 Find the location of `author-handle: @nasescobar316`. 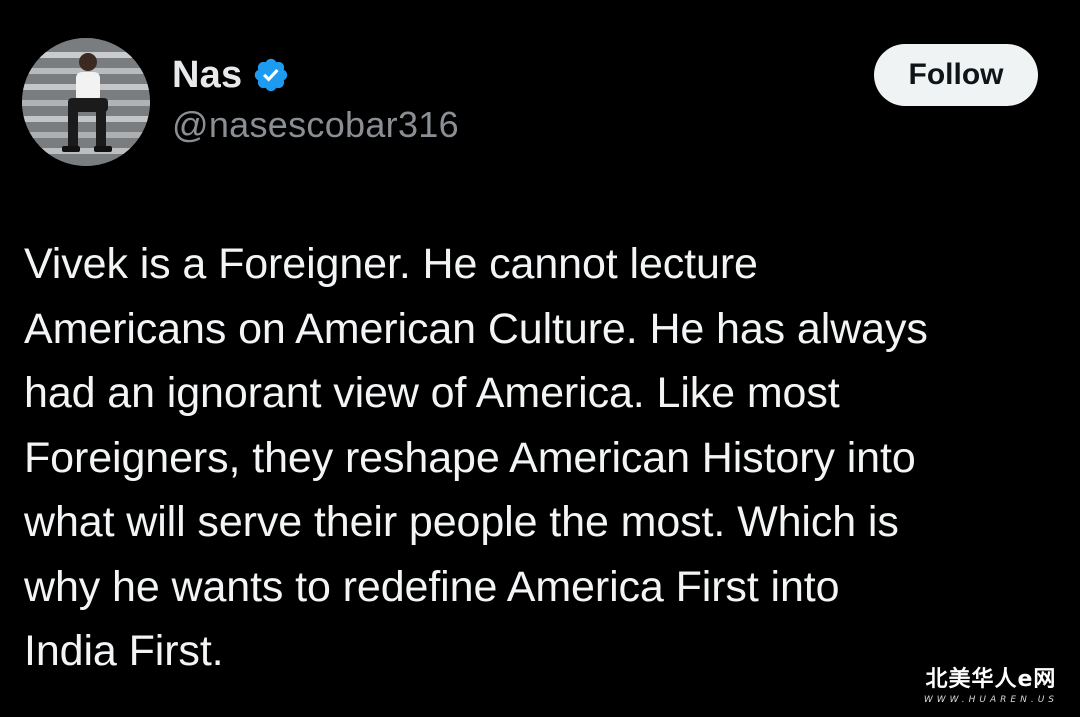

author-handle: @nasescobar316 is located at coordinates (315, 125).